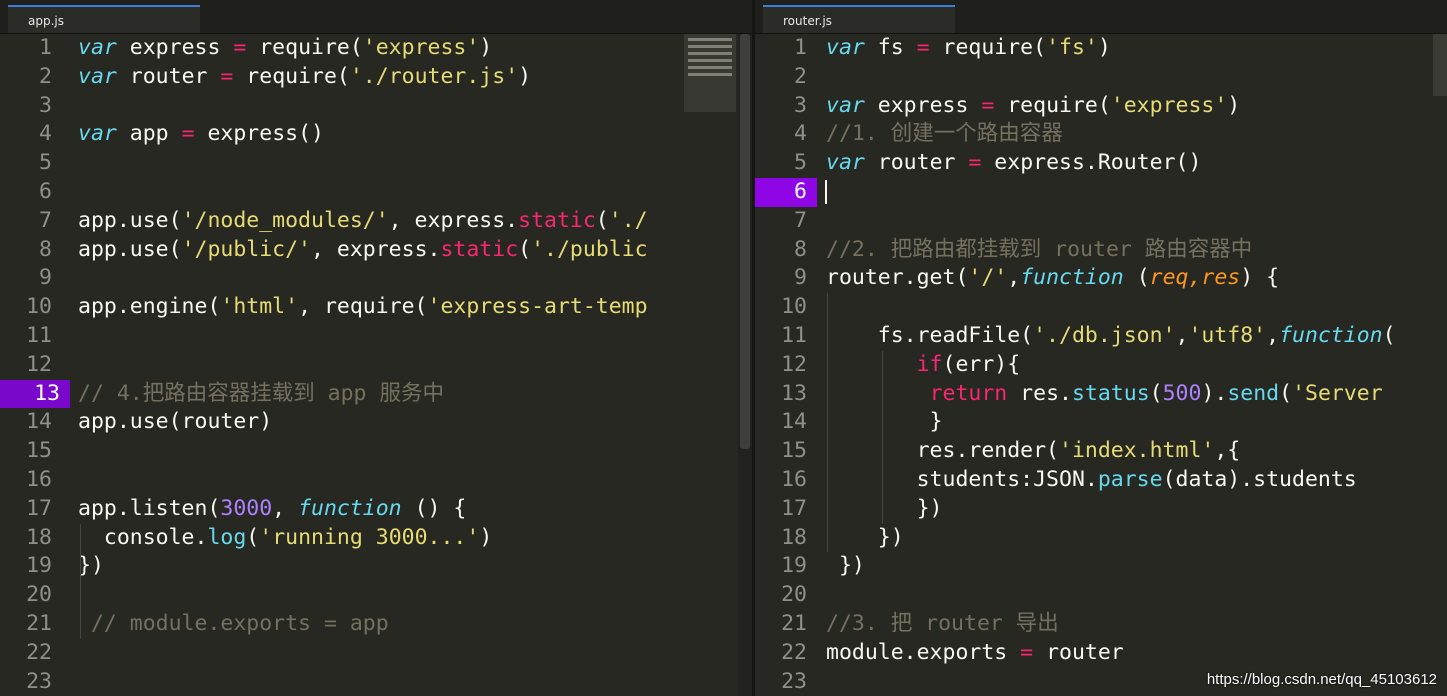 Image resolution: width=1447 pixels, height=696 pixels. What do you see at coordinates (1101, 653) in the screenshot?
I see `code-line: 22 module.exports = router` at bounding box center [1101, 653].